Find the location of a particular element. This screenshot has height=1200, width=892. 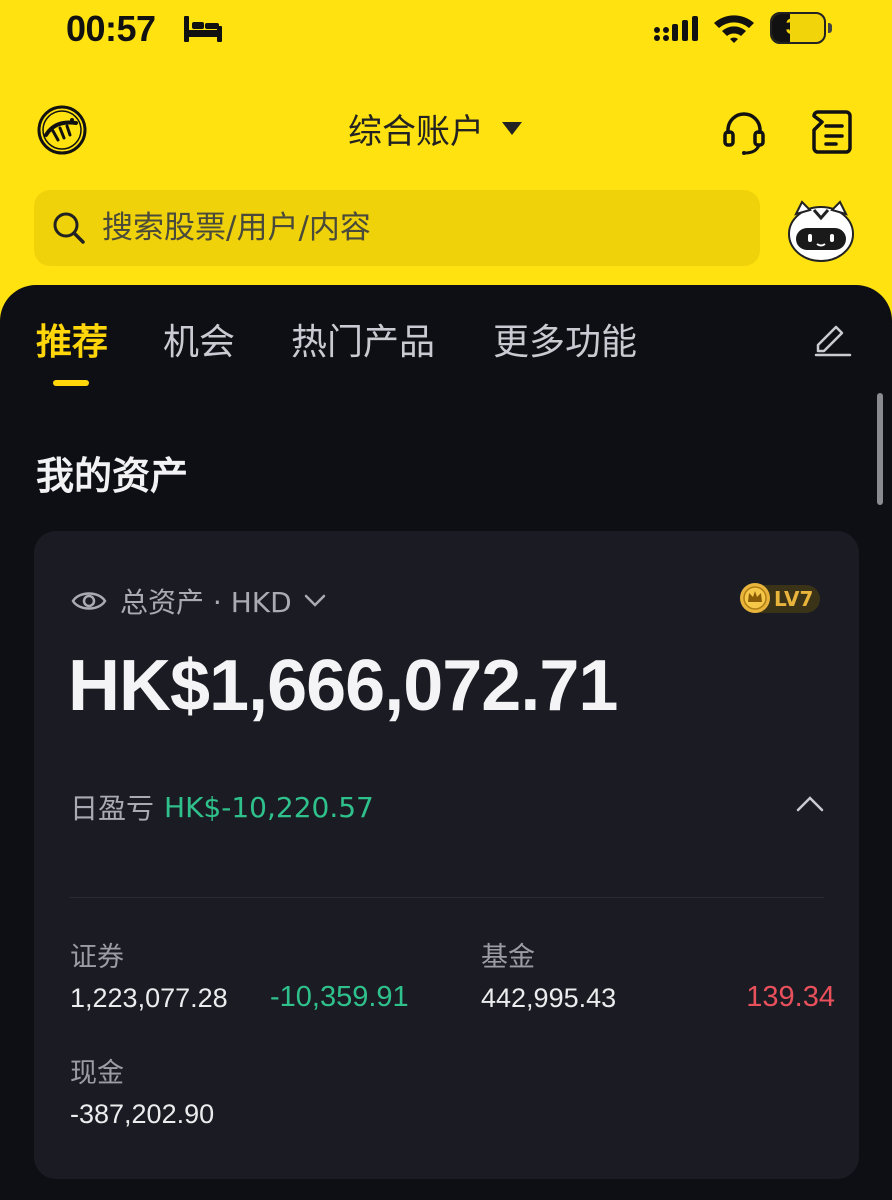

tab-more-features: 更多功能 is located at coordinates (565, 339).